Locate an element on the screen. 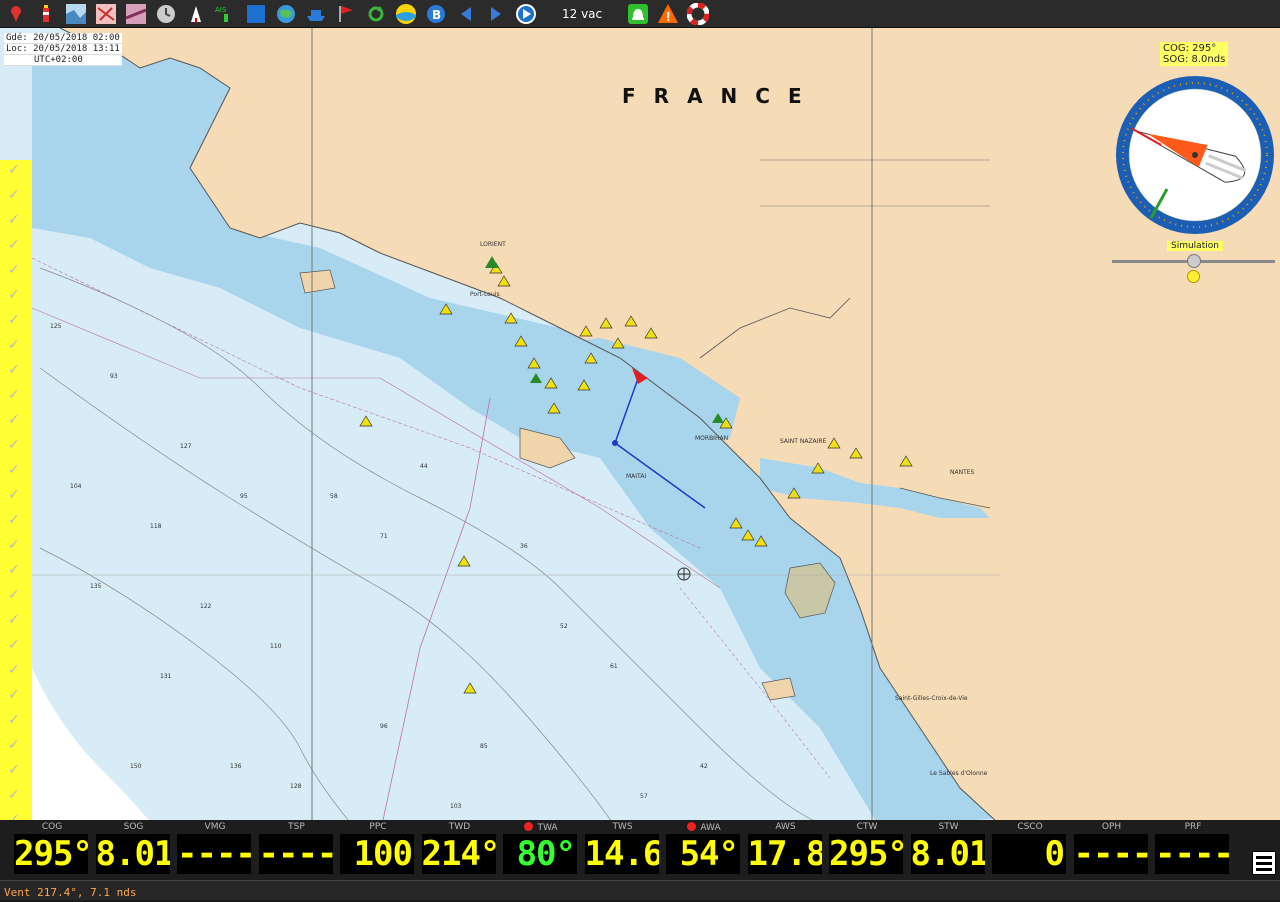  layer-icon is located at coordinates (256, 14).